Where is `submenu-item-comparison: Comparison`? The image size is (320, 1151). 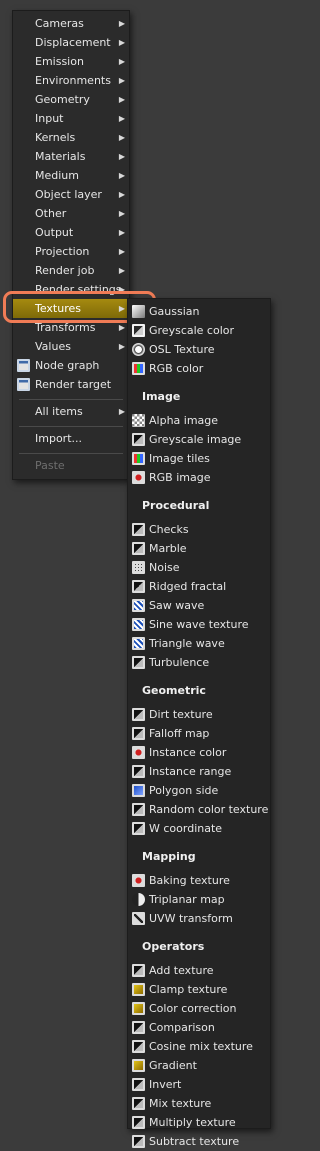
submenu-item-comparison: Comparison is located at coordinates (199, 1027).